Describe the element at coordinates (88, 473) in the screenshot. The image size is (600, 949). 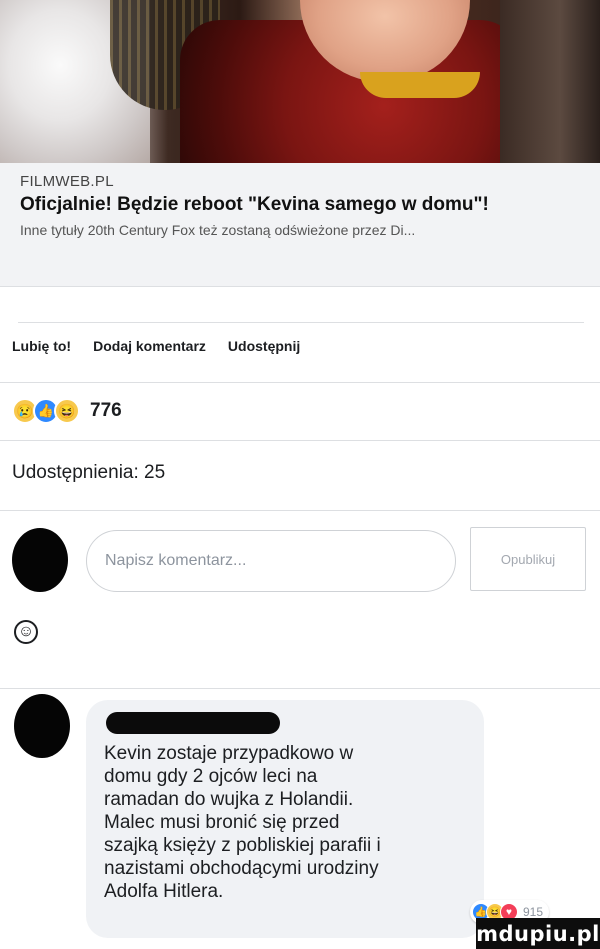
I see `shares-count: Udostępnienia: 25` at that location.